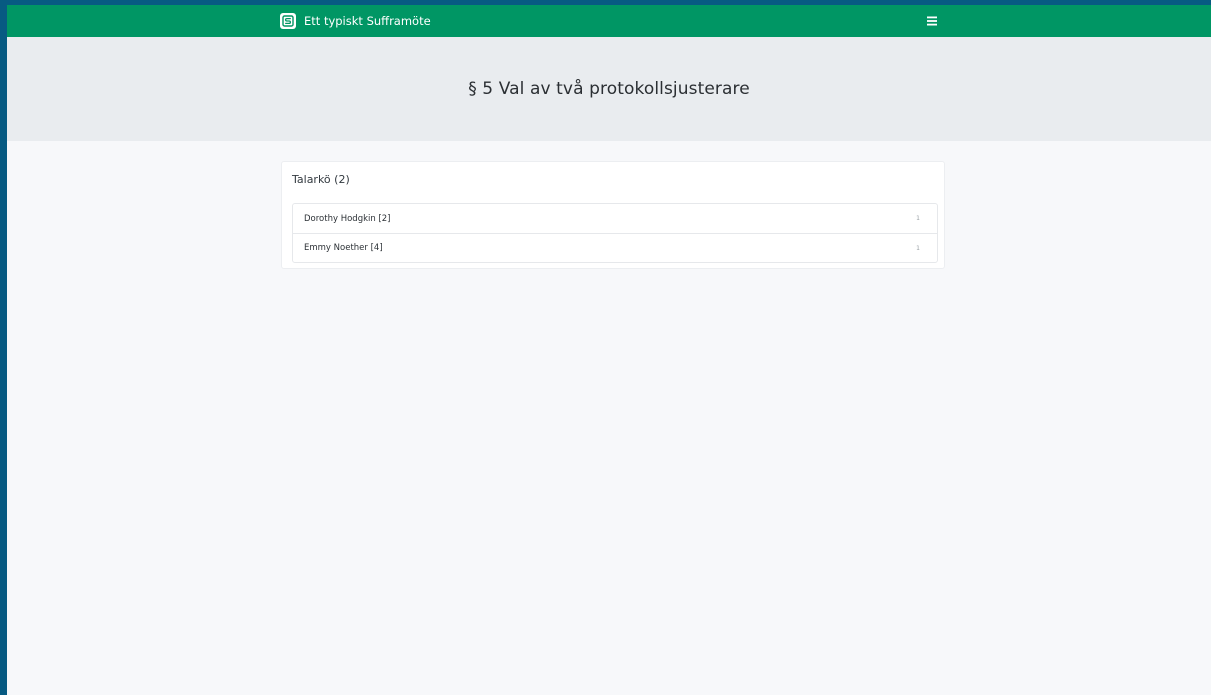 The height and width of the screenshot is (695, 1211). What do you see at coordinates (367, 21) in the screenshot?
I see `brand-title: Ett typiskt Sufframöte` at bounding box center [367, 21].